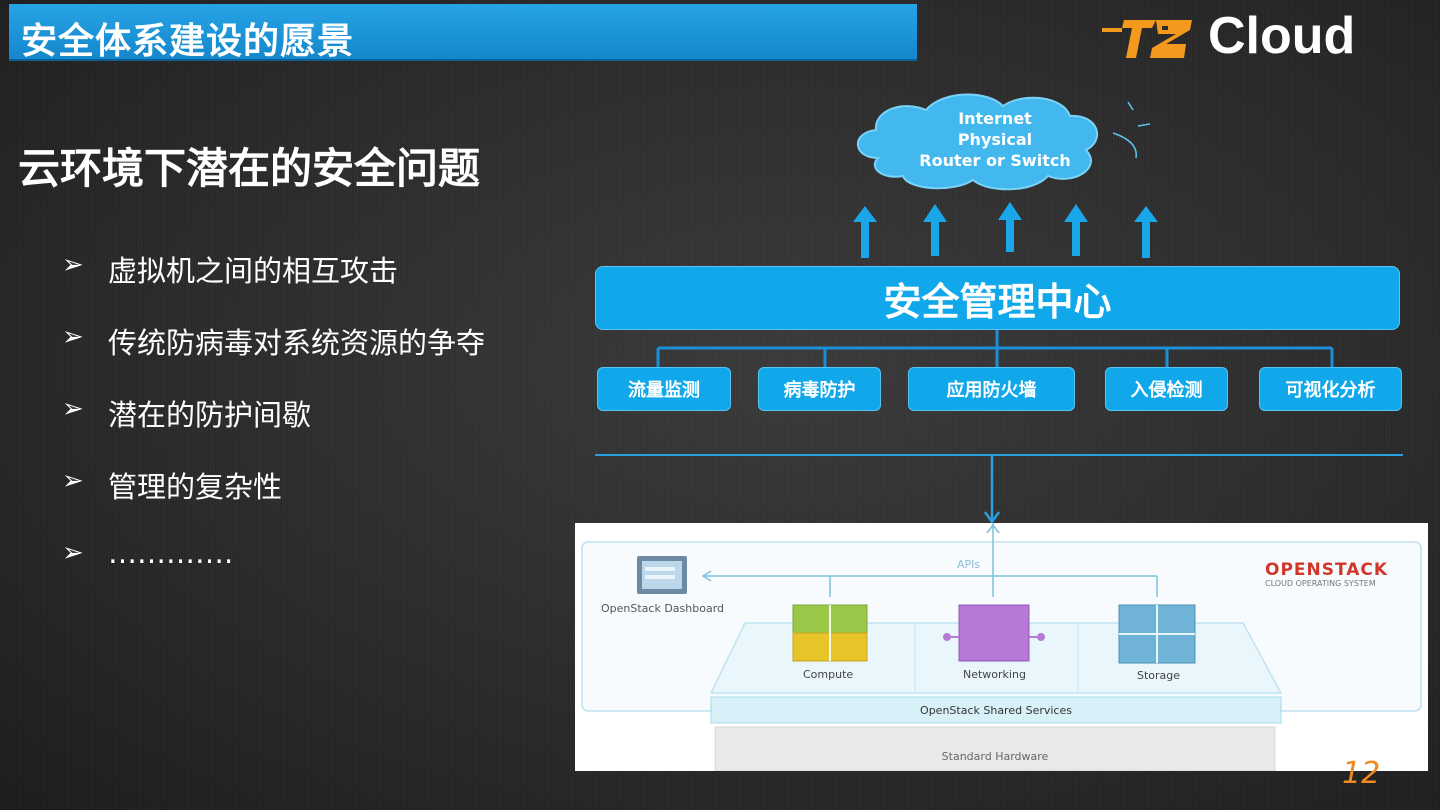 The width and height of the screenshot is (1440, 810). What do you see at coordinates (1147, 39) in the screenshot?
I see `logo-mark-icon` at bounding box center [1147, 39].